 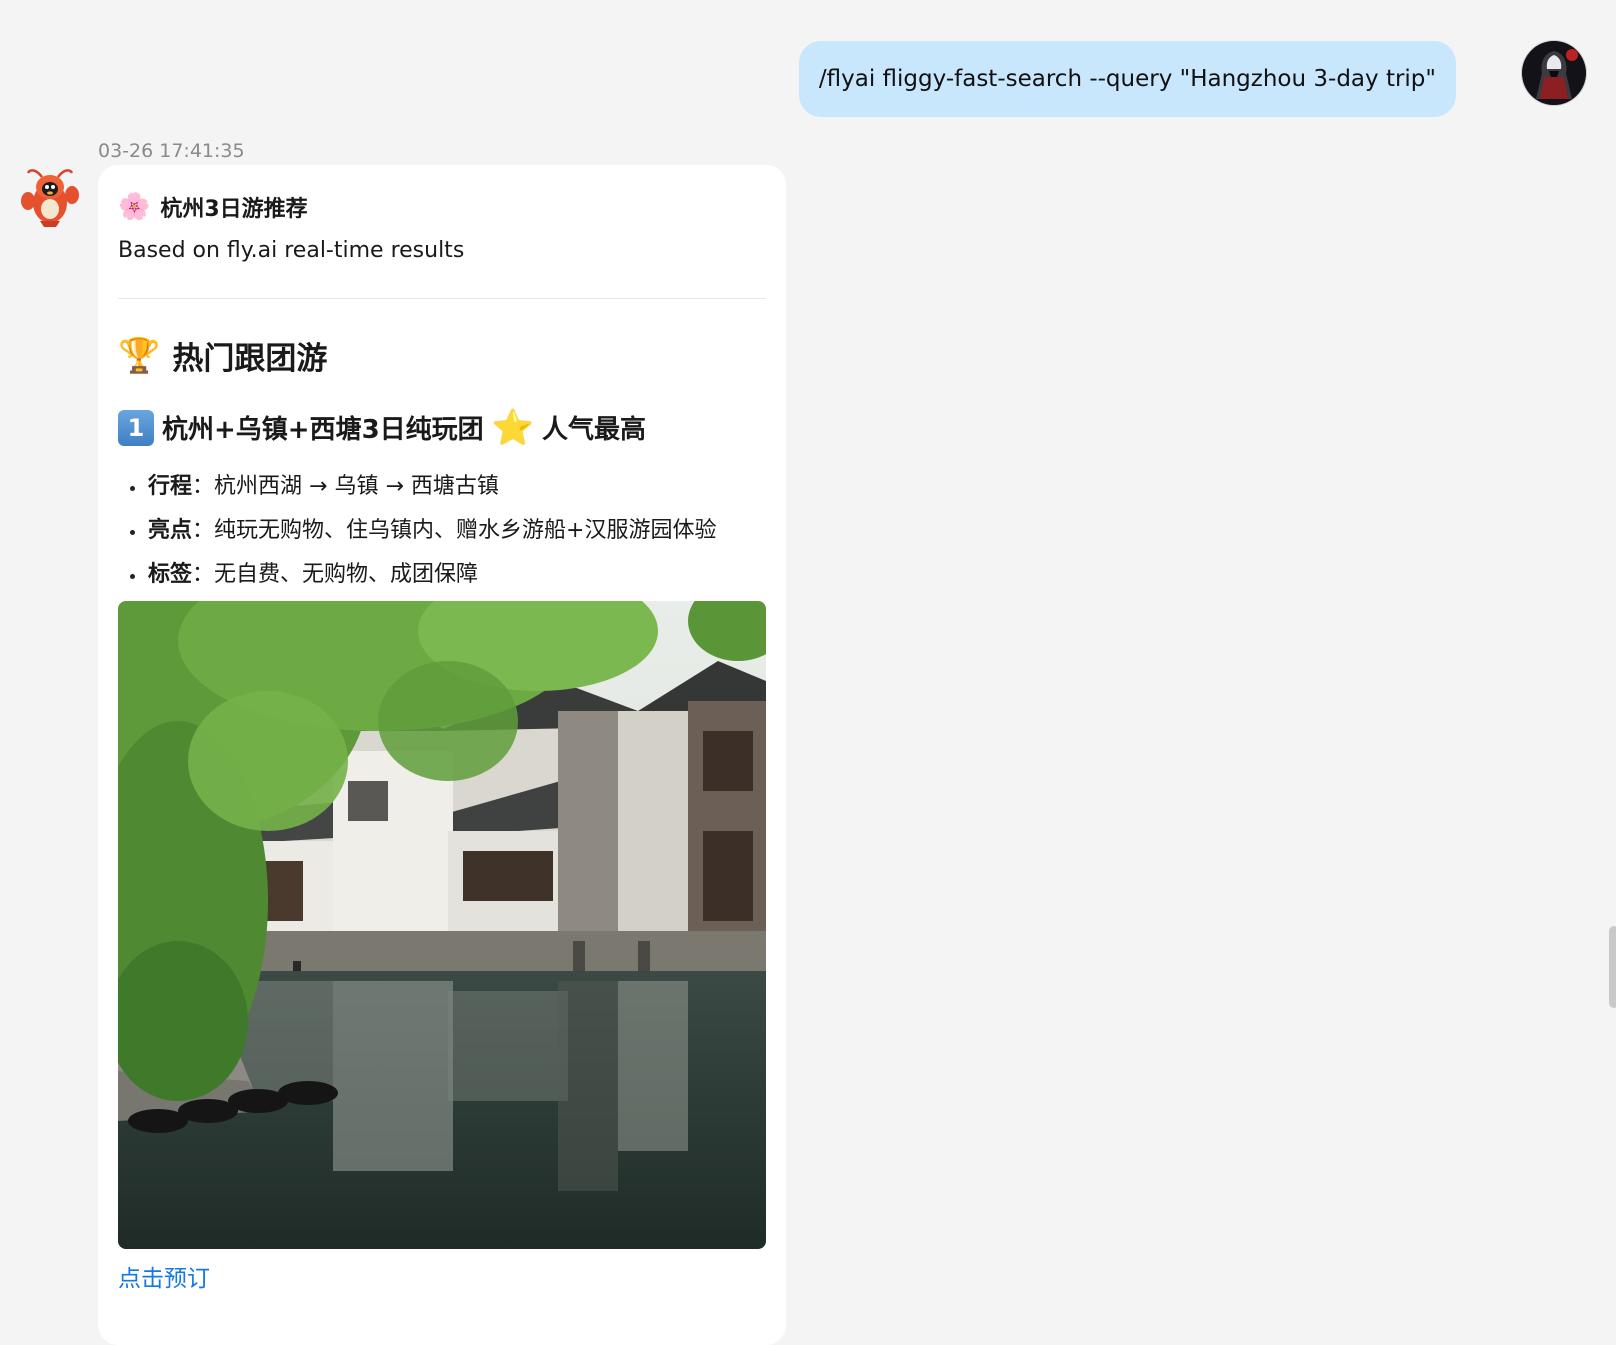 What do you see at coordinates (346, 574) in the screenshot?
I see `detail-value: 无自费、无购物、成团保障` at bounding box center [346, 574].